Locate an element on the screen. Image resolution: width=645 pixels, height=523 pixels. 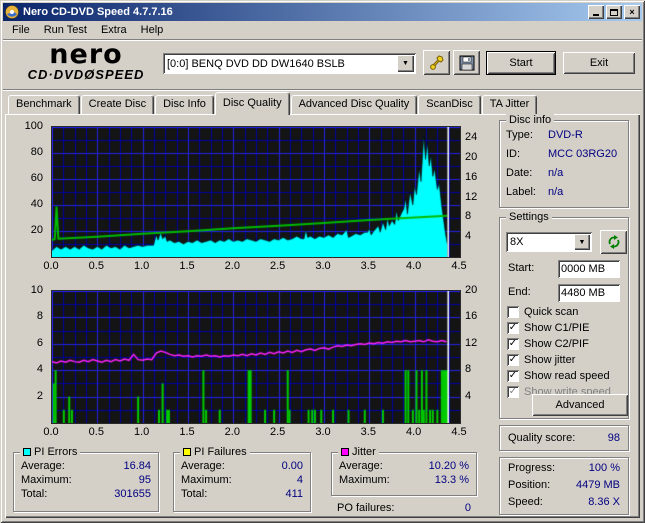
advanced-button: Advanced is located at coordinates (580, 405).